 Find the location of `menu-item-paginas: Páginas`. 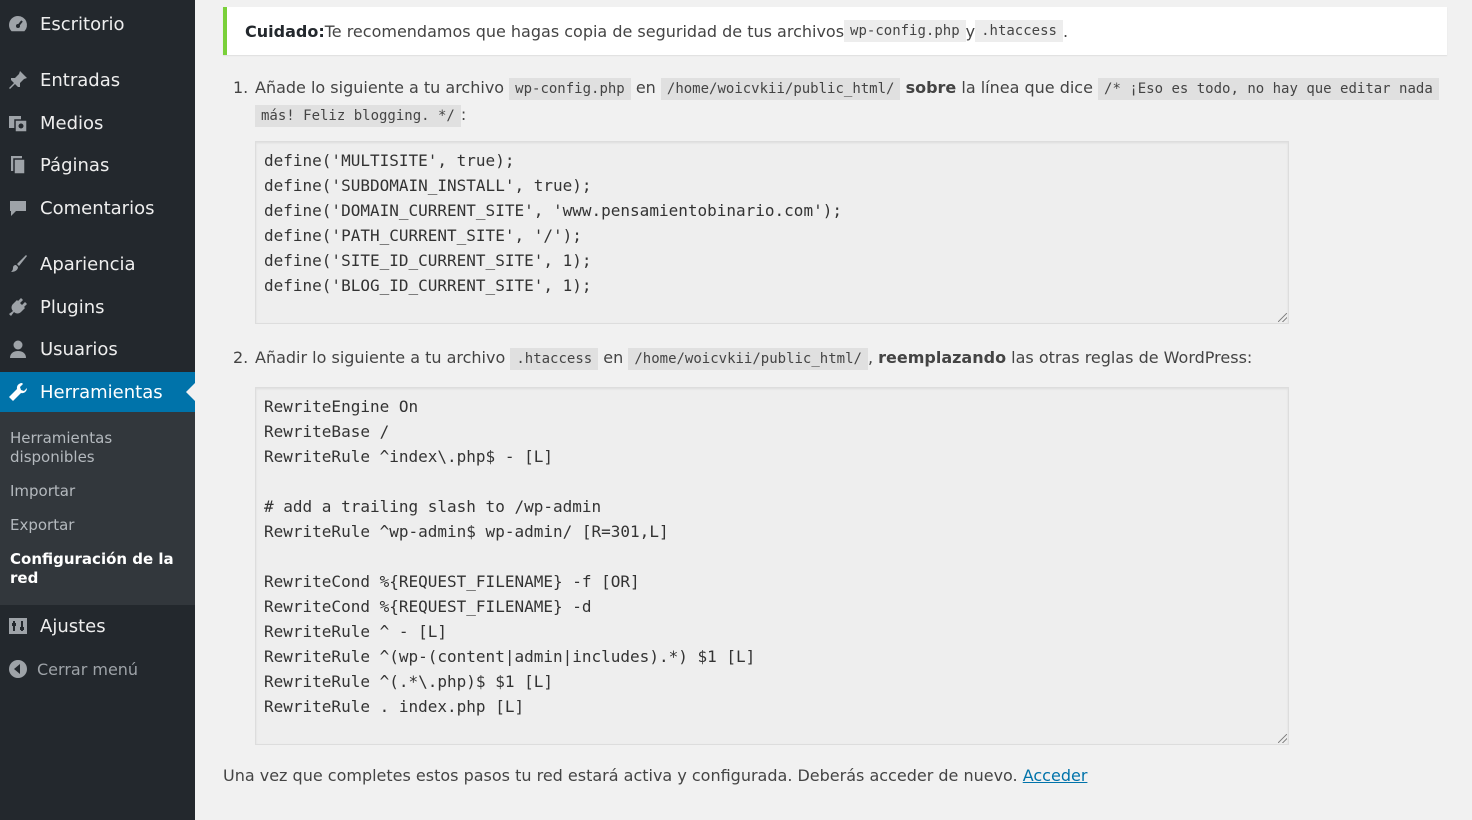

menu-item-paginas: Páginas is located at coordinates (97, 165).